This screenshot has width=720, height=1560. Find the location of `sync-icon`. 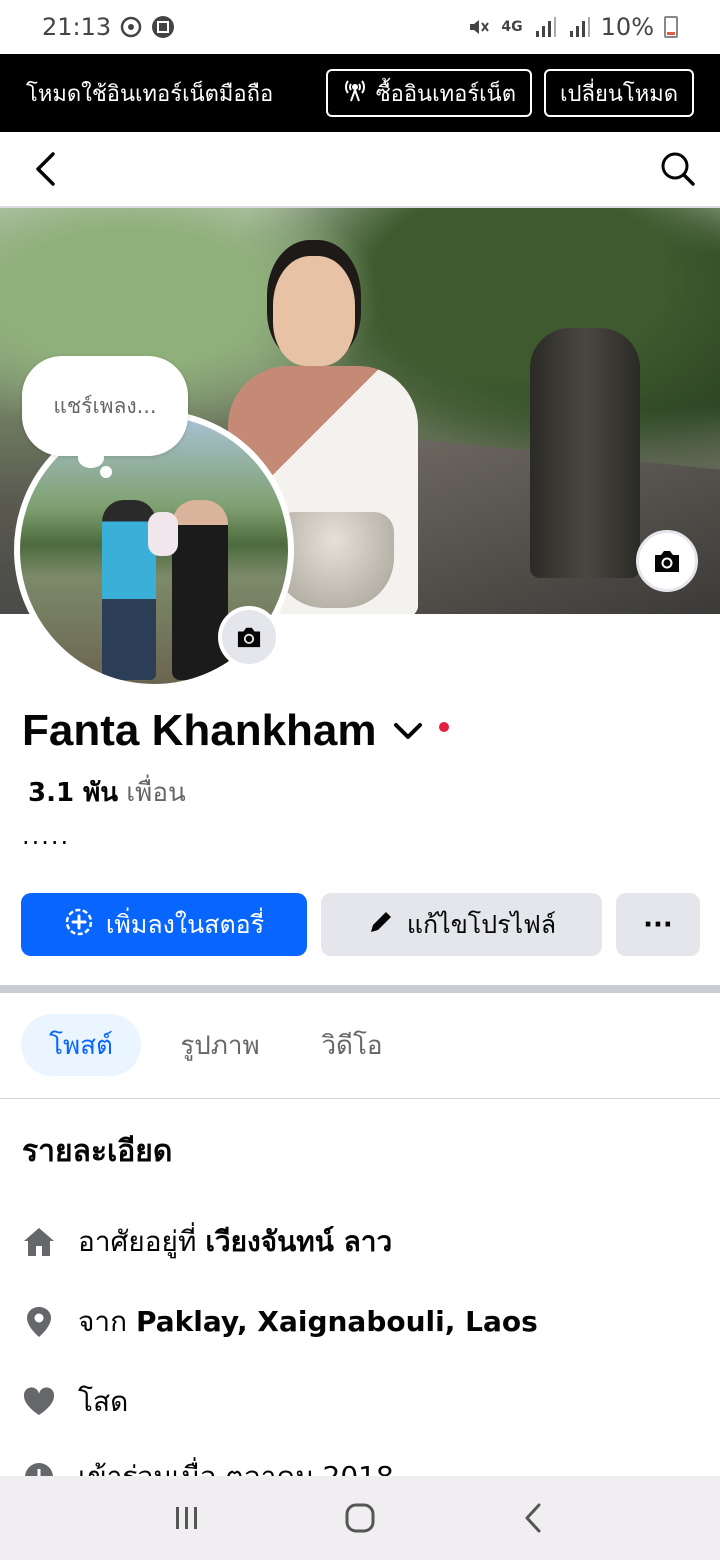

sync-icon is located at coordinates (131, 27).